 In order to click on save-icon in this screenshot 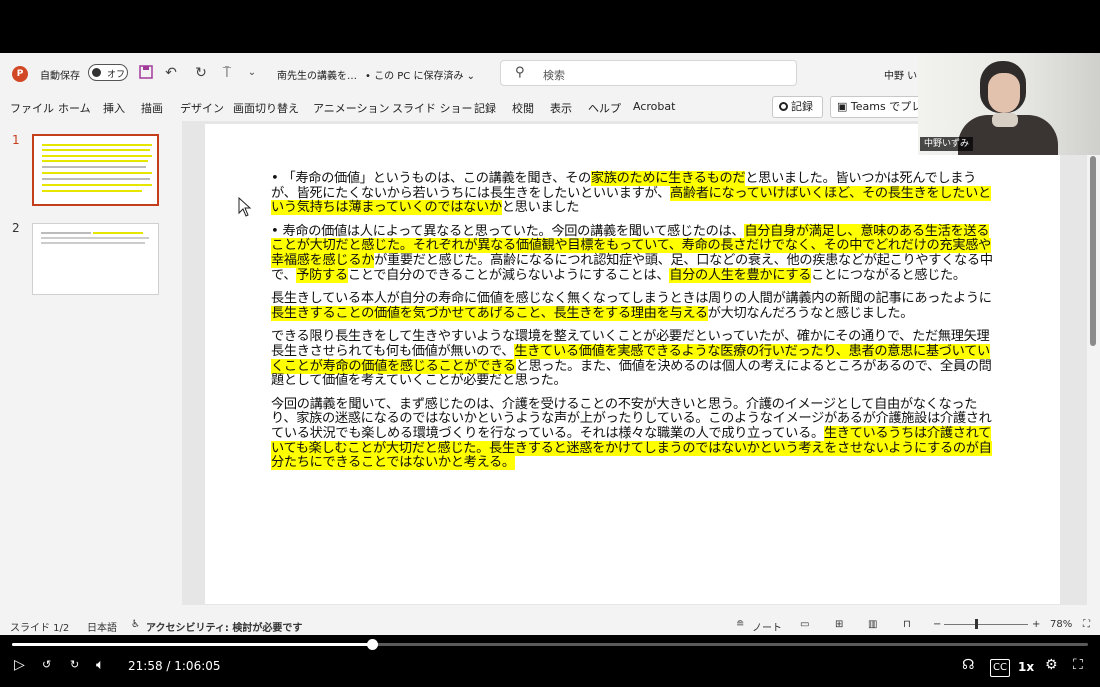, I will do `click(146, 73)`.